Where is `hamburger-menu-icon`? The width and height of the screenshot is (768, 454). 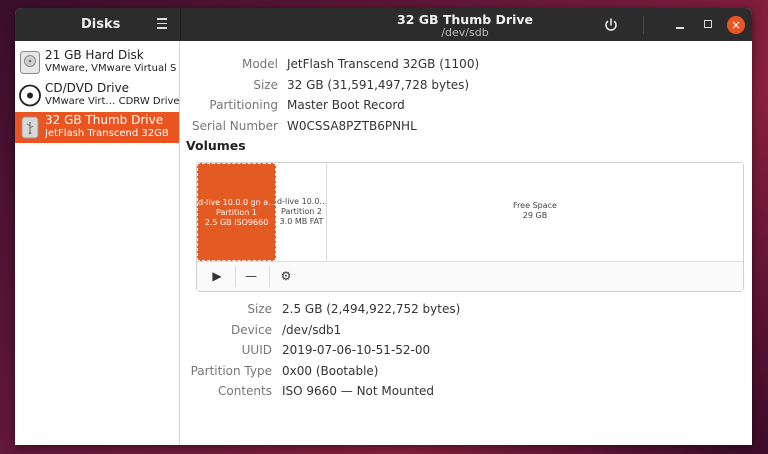
hamburger-menu-icon is located at coordinates (162, 24).